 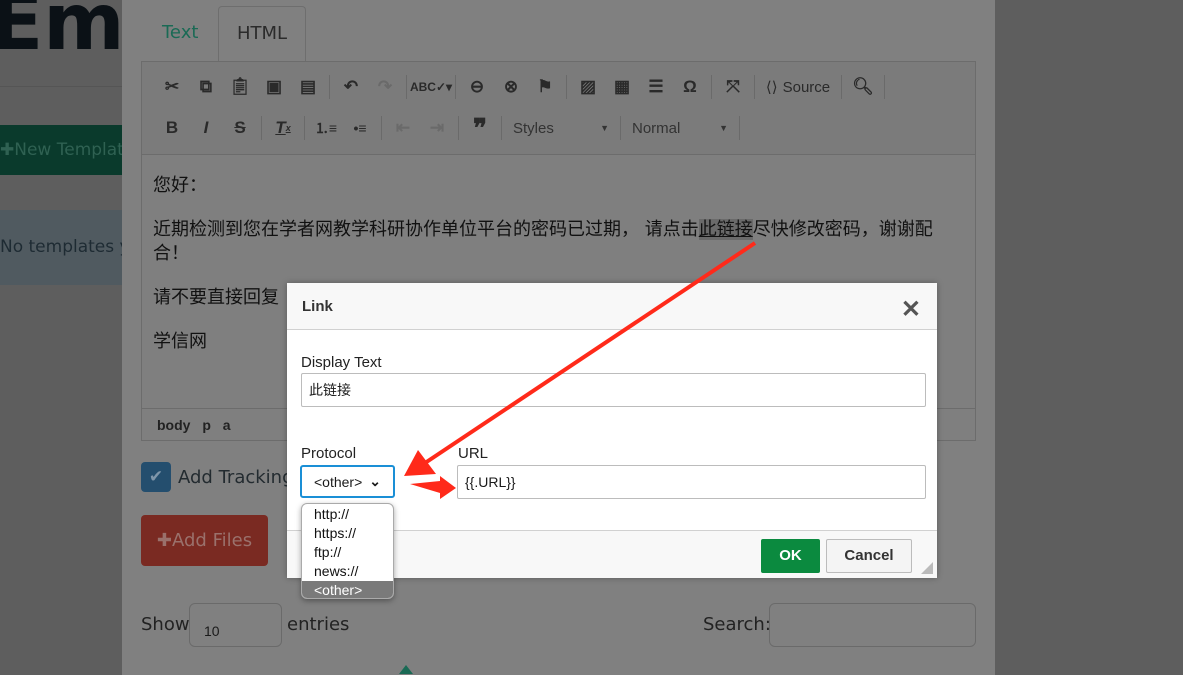 What do you see at coordinates (790, 556) in the screenshot?
I see `ok-button: OK` at bounding box center [790, 556].